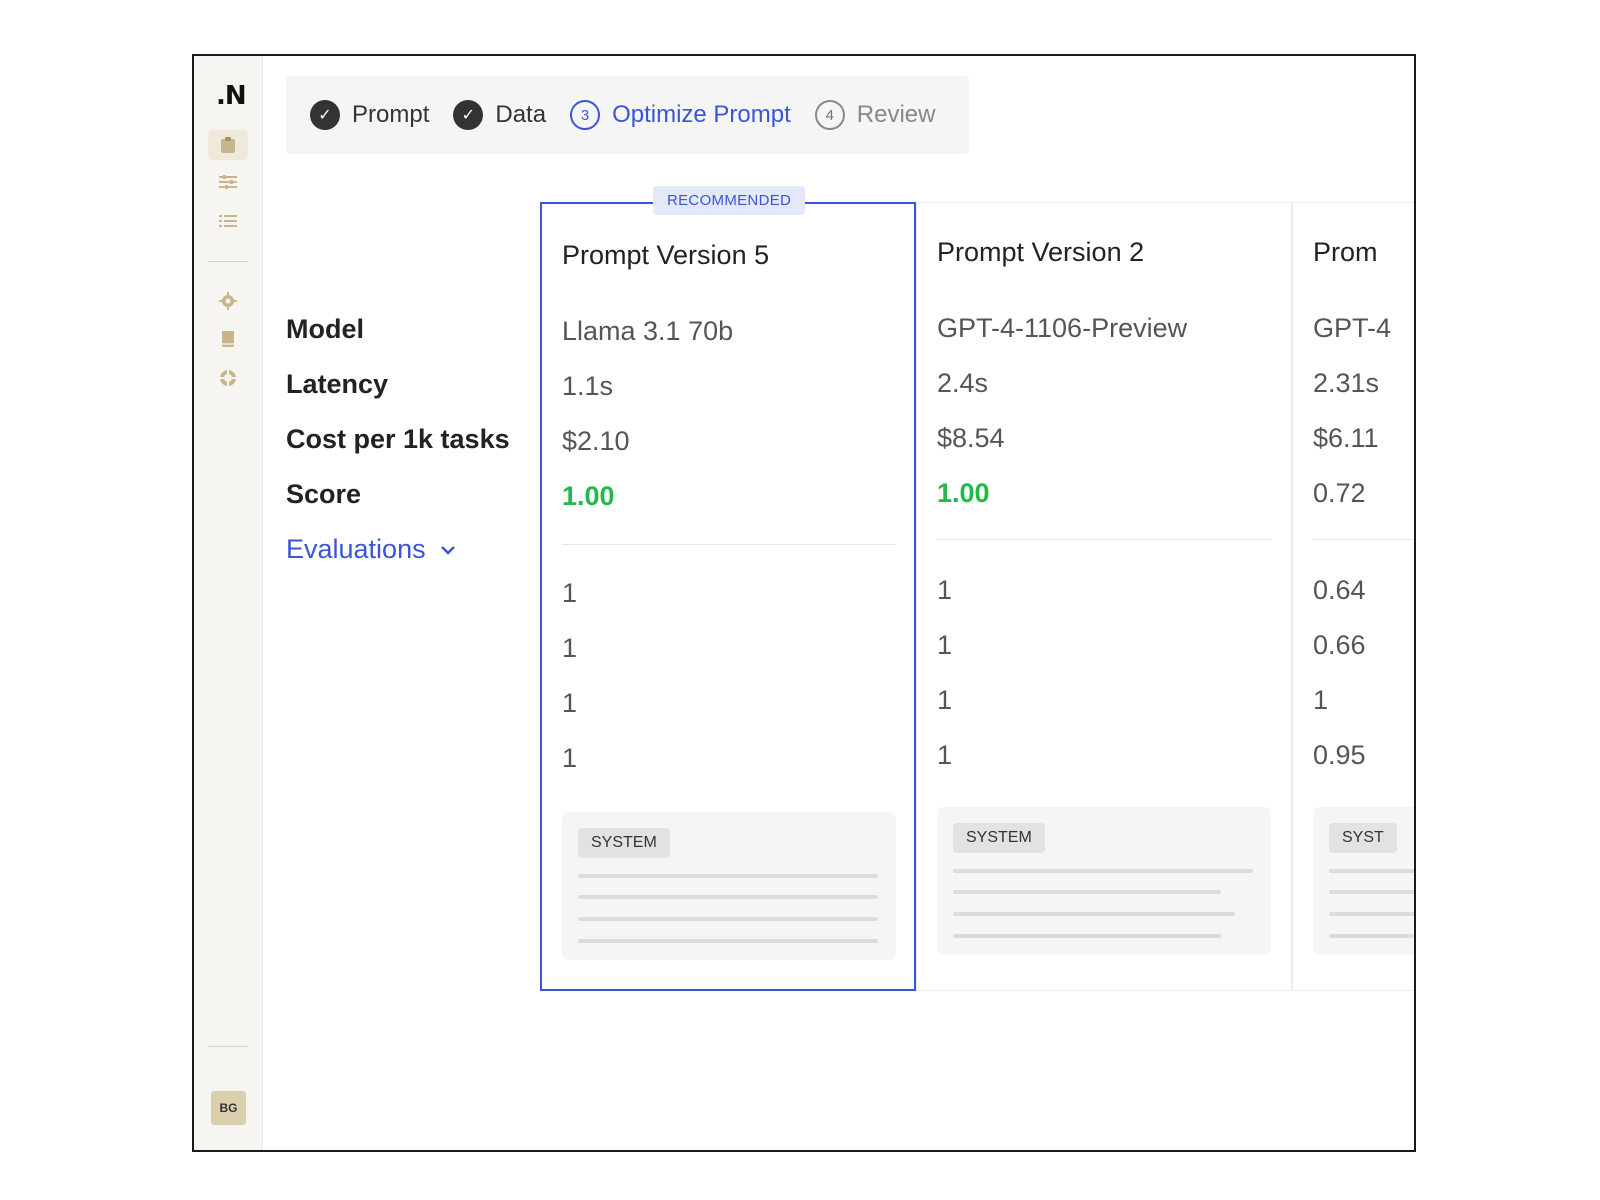  I want to click on model-value: Llama 3.1 70b, so click(648, 331).